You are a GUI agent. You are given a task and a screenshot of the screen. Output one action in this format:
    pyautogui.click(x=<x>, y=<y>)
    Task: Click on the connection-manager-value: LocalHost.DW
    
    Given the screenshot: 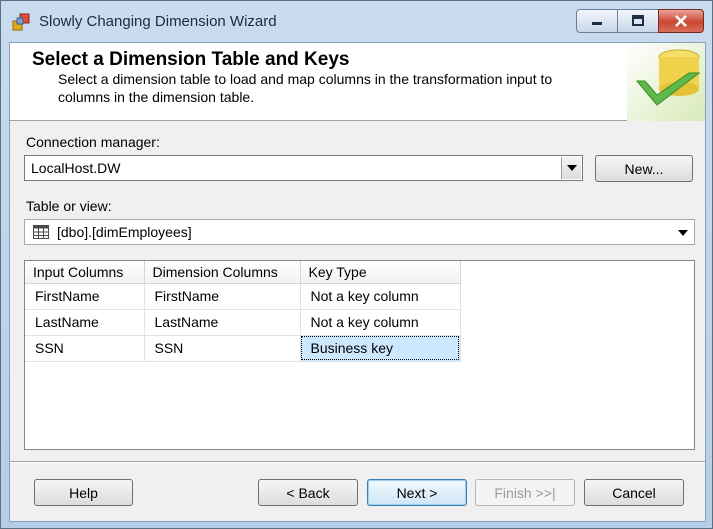 What is the action you would take?
    pyautogui.click(x=76, y=168)
    